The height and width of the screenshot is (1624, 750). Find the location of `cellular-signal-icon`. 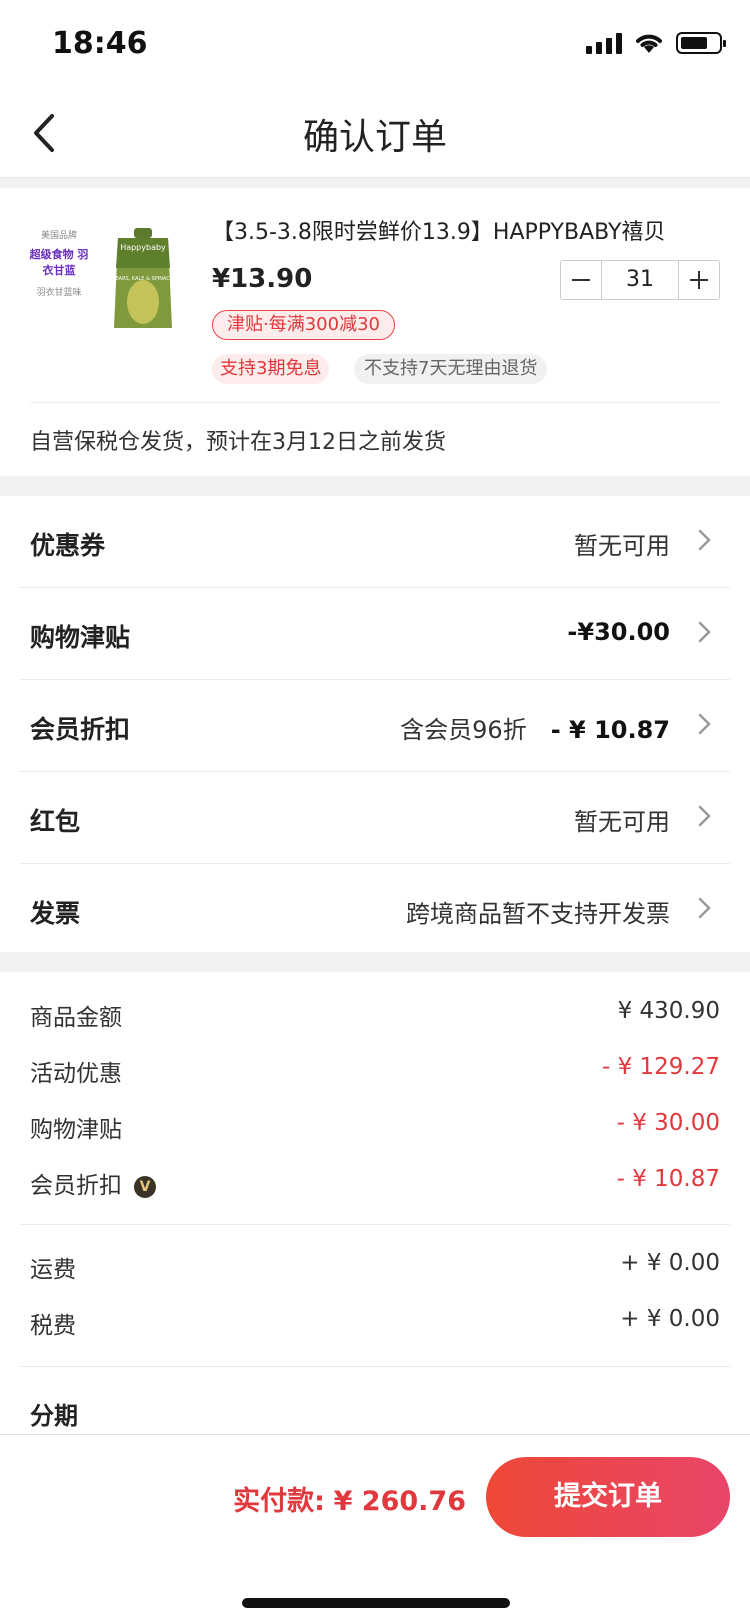

cellular-signal-icon is located at coordinates (604, 43).